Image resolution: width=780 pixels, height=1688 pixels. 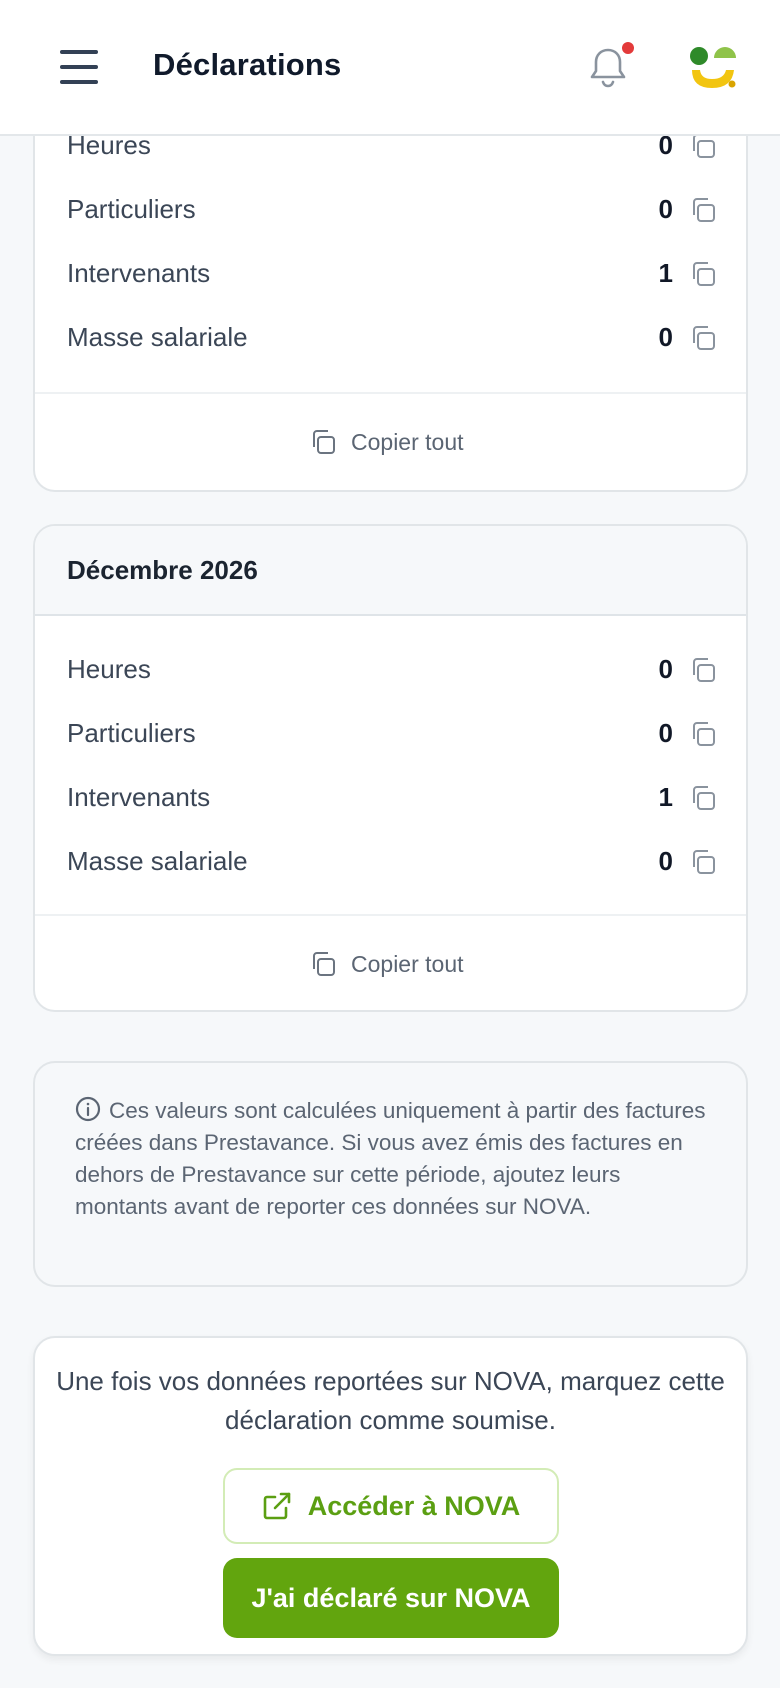 What do you see at coordinates (608, 68) in the screenshot?
I see `bell-icon` at bounding box center [608, 68].